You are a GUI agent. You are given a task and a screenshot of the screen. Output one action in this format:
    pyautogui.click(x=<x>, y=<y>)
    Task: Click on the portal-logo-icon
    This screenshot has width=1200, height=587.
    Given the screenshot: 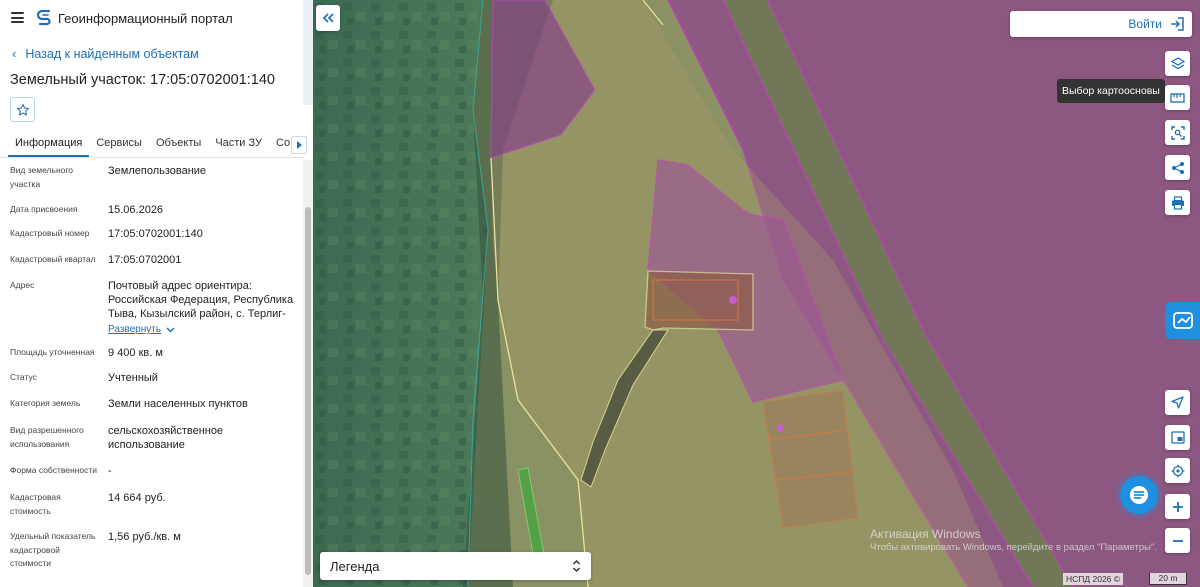 What is the action you would take?
    pyautogui.click(x=44, y=18)
    